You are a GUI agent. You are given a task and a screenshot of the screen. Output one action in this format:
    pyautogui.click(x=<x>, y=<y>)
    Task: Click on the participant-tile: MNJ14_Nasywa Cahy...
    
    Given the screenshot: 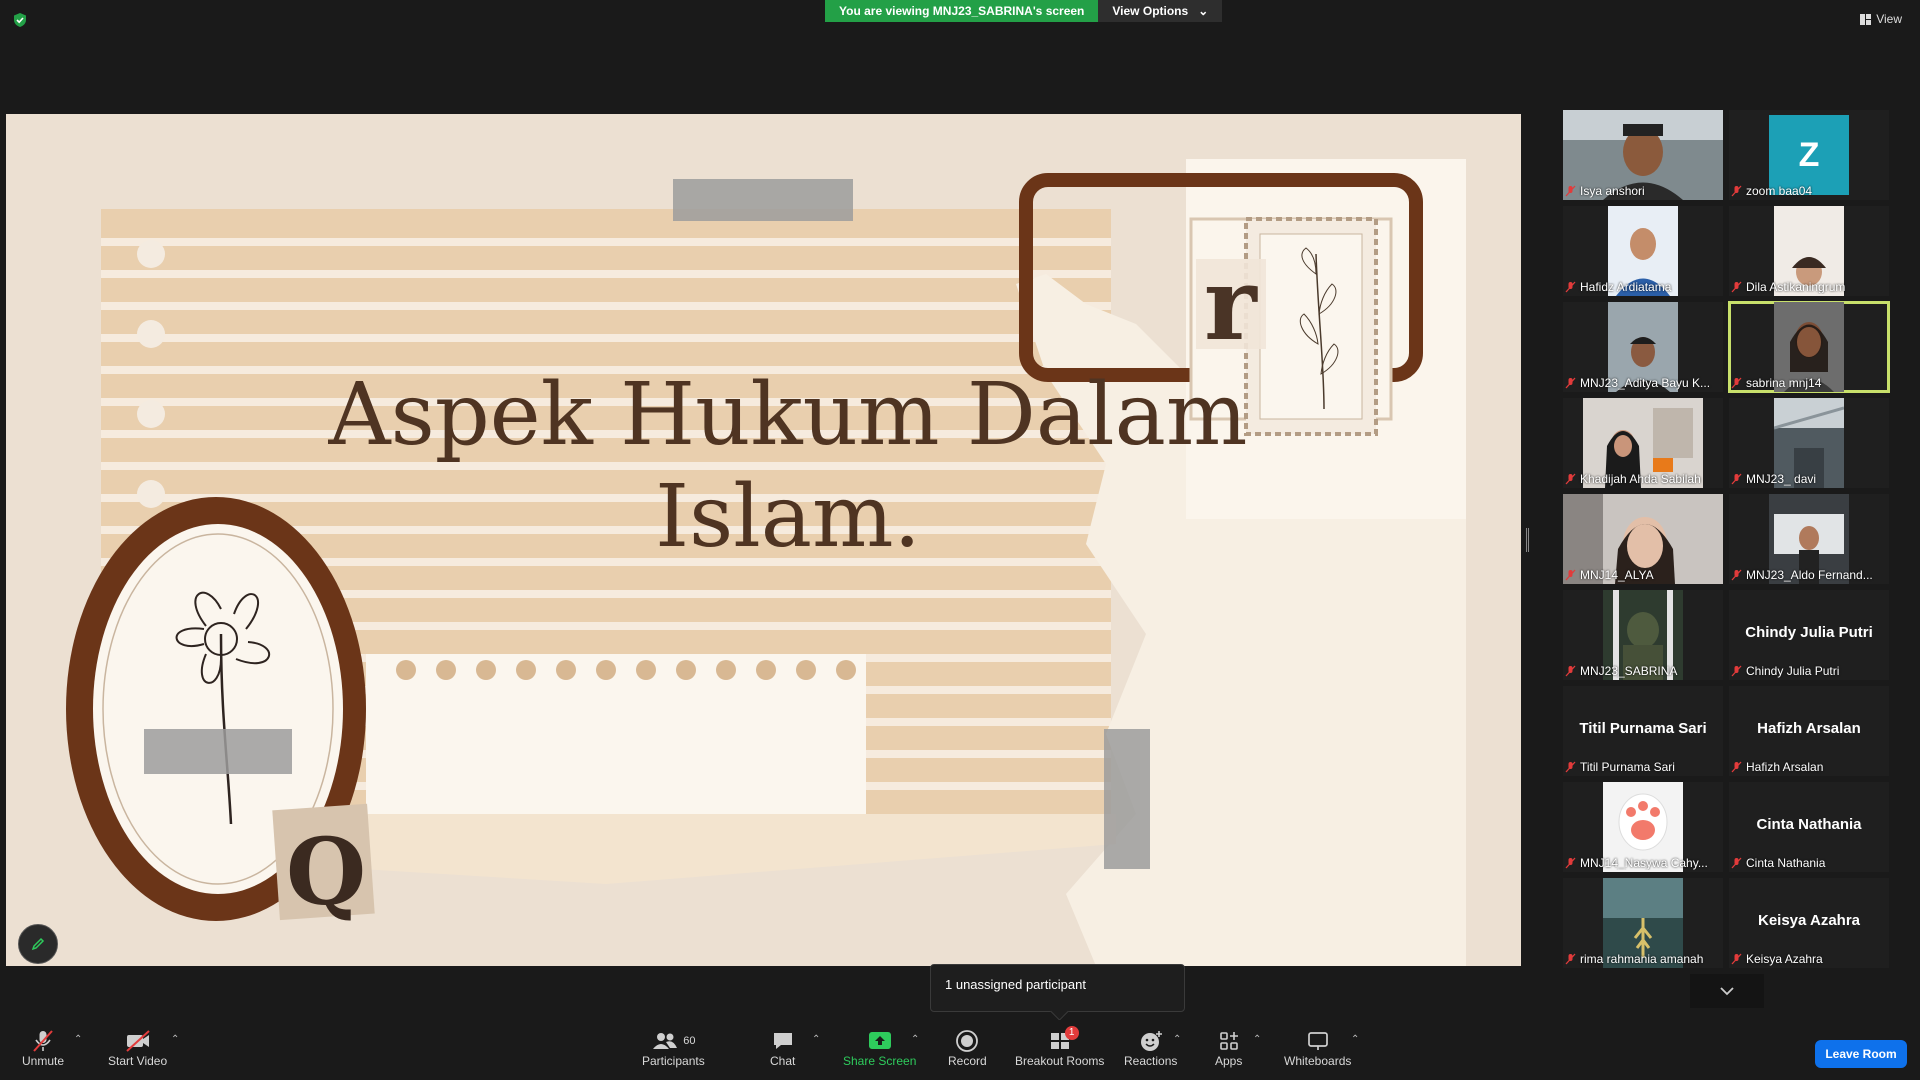 What is the action you would take?
    pyautogui.click(x=1643, y=827)
    